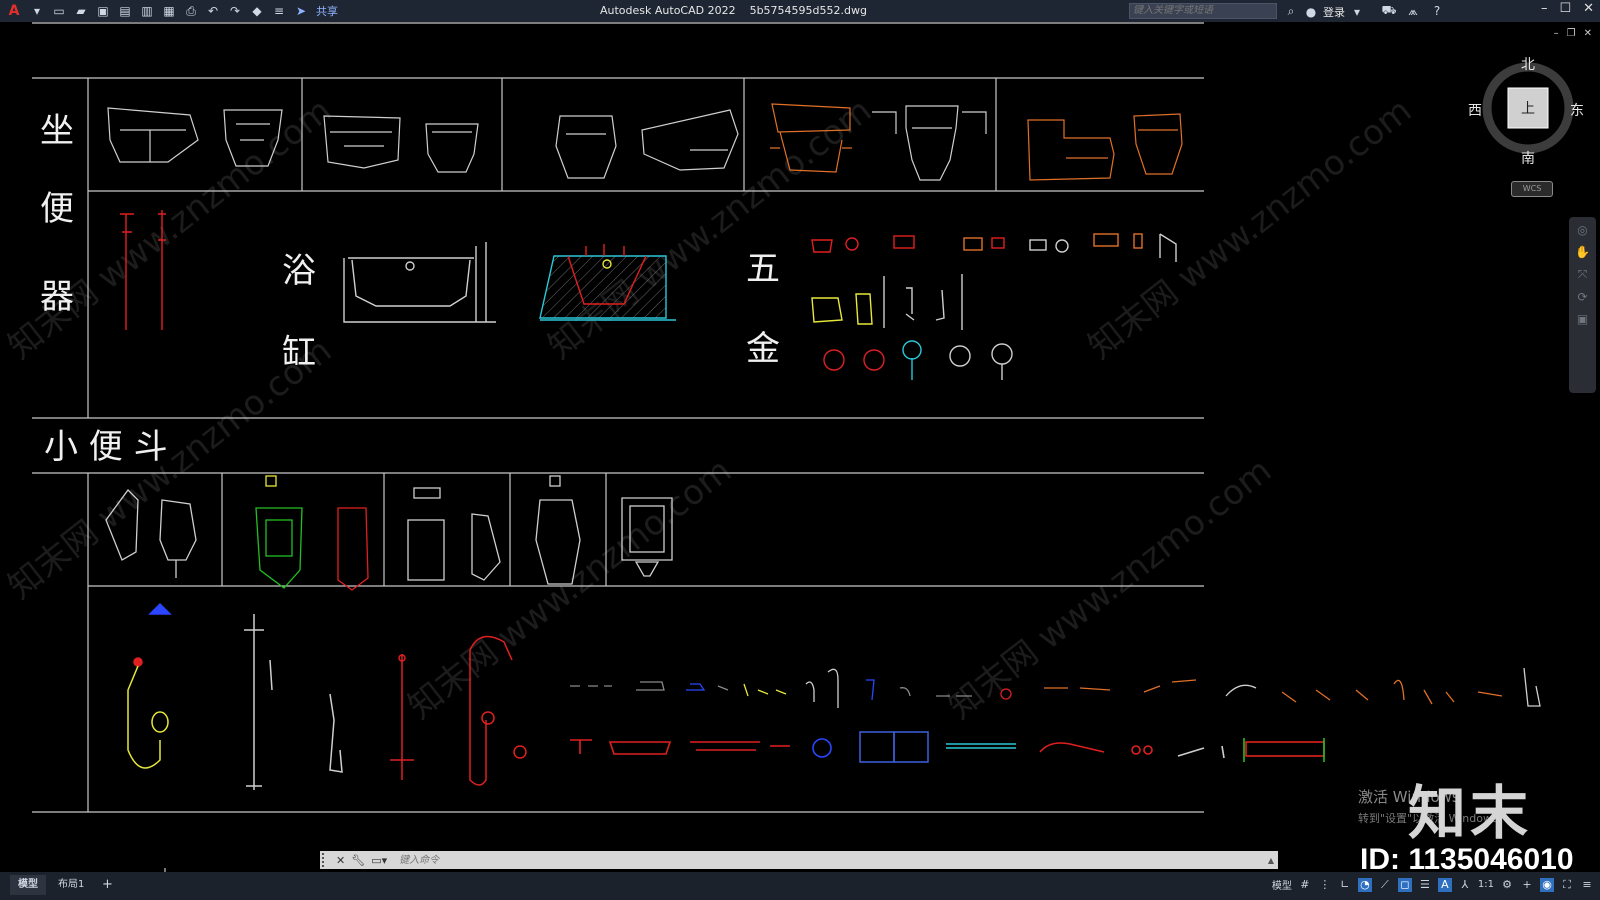  What do you see at coordinates (1282, 884) in the screenshot?
I see `model-space-button: 模型` at bounding box center [1282, 884].